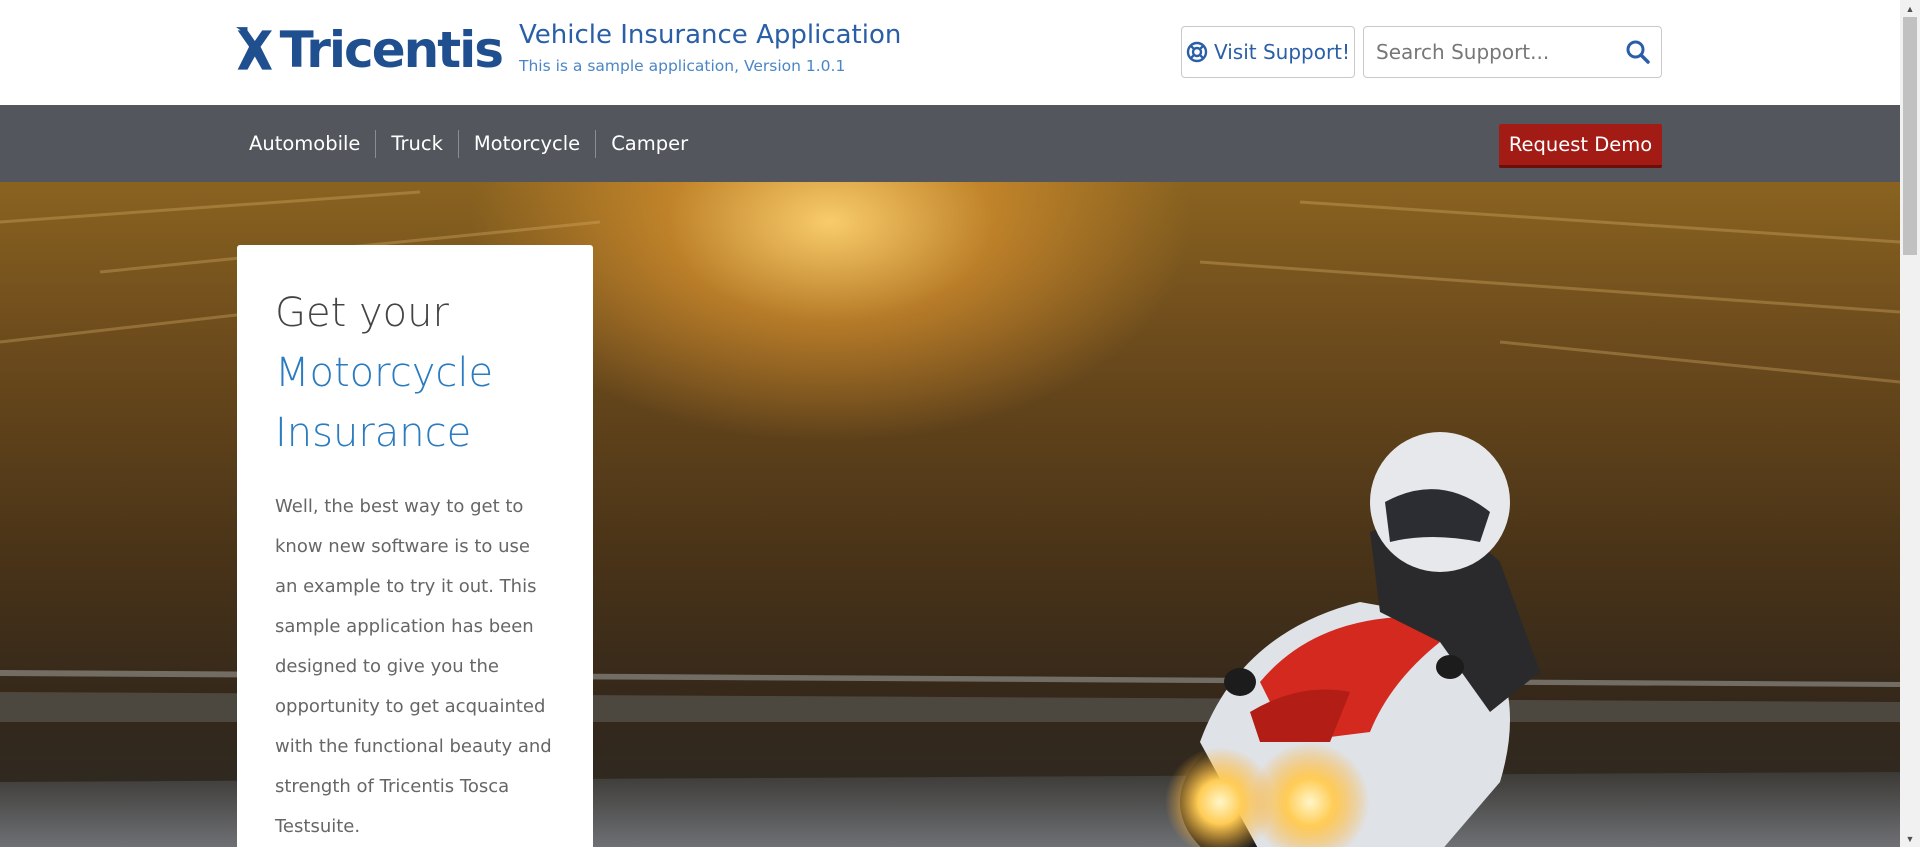 This screenshot has height=847, width=1920. I want to click on lifebuoy-icon, so click(1197, 52).